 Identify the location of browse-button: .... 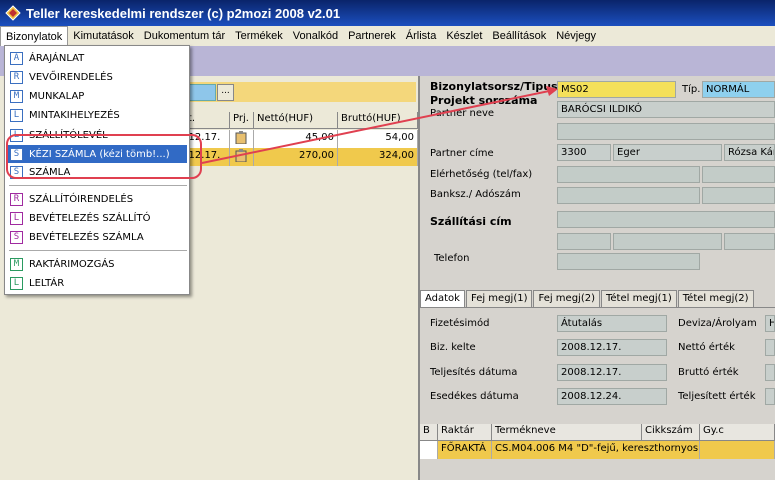
(225, 92).